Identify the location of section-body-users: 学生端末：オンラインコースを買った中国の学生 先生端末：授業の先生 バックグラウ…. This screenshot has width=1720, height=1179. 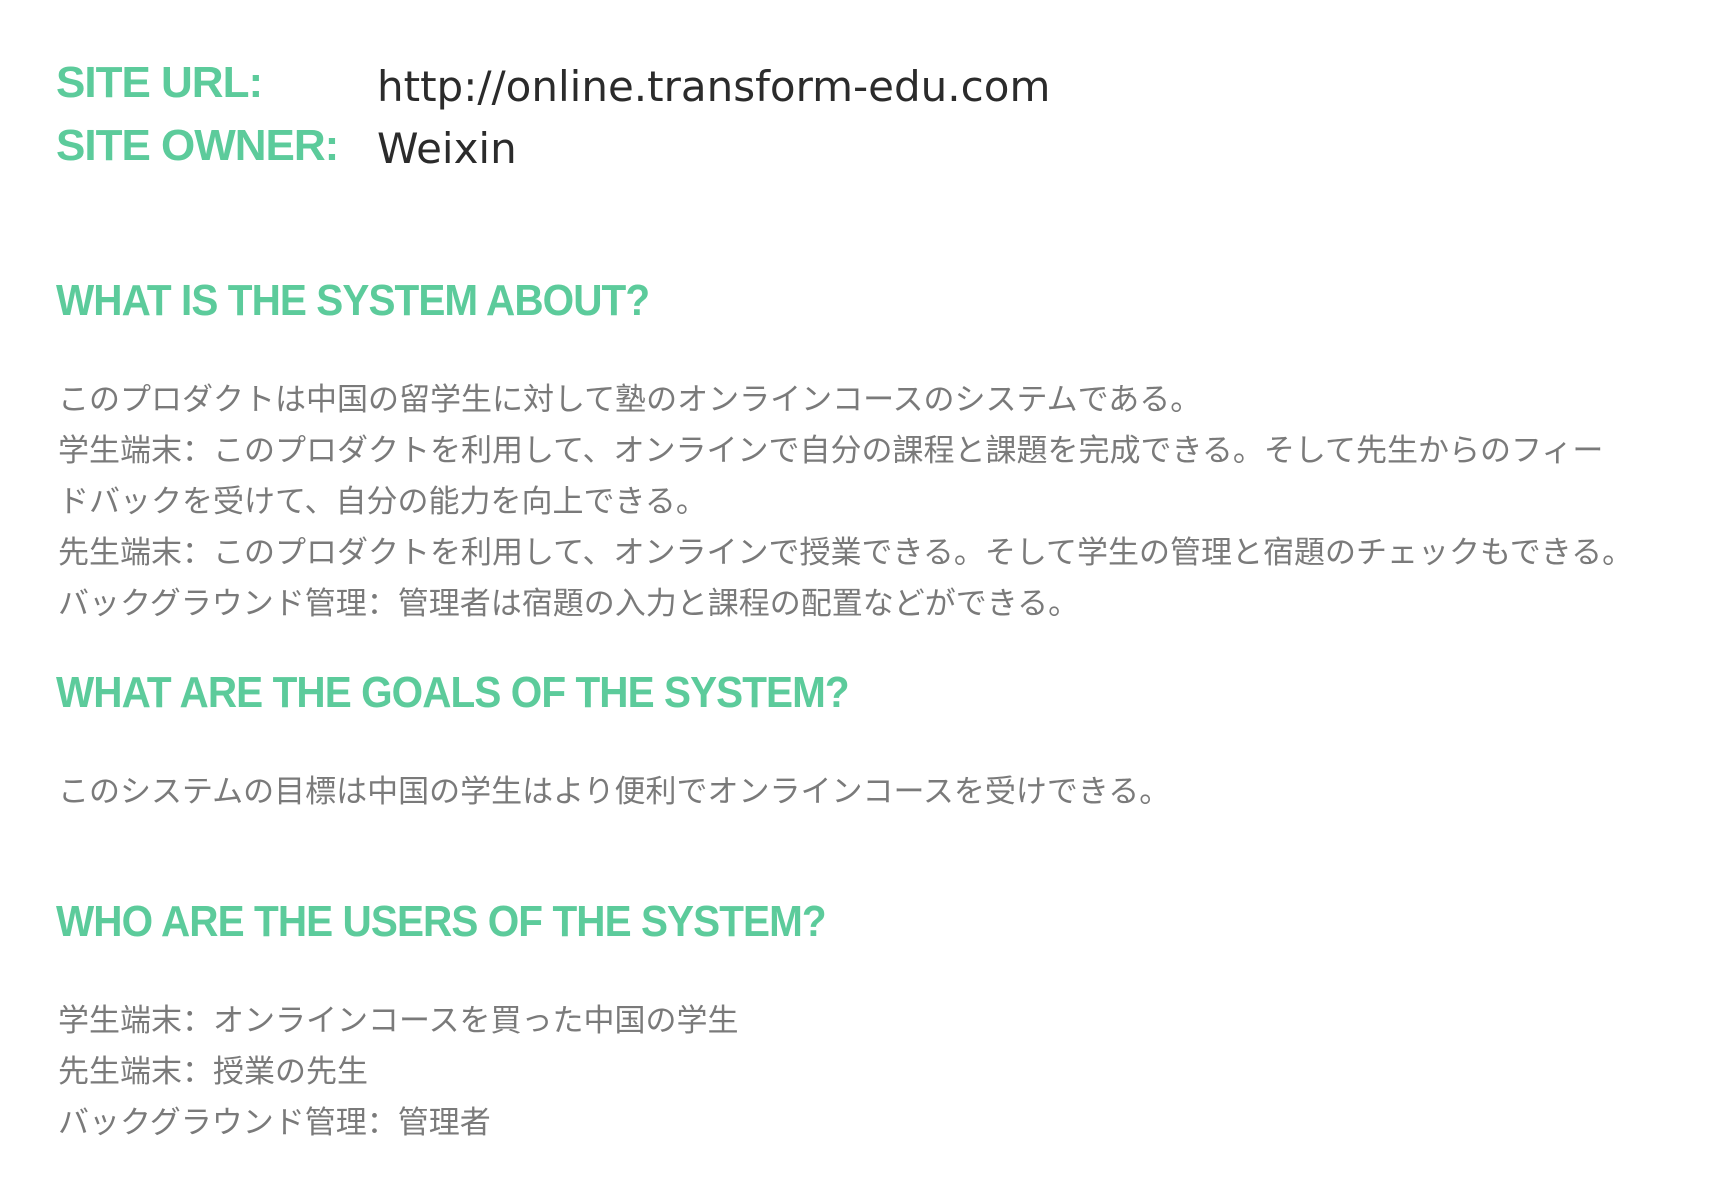
(863, 1072).